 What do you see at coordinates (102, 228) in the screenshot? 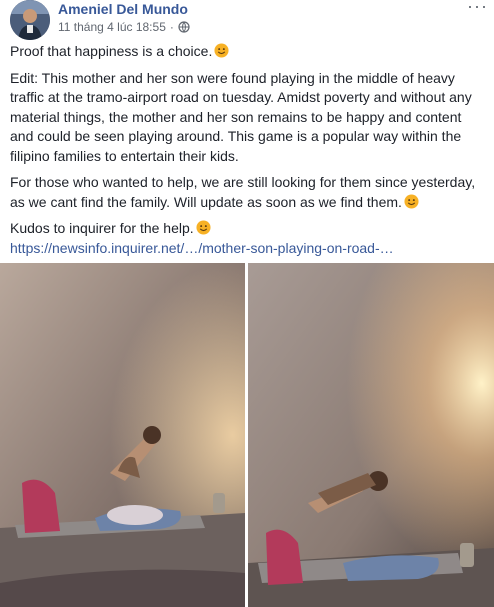
I see `paragraph-text: Kudos to inquirer for the help.` at bounding box center [102, 228].